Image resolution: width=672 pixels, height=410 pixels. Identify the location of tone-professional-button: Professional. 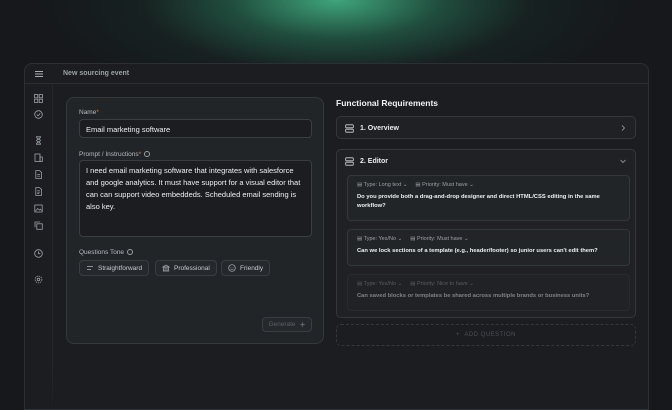
(186, 268).